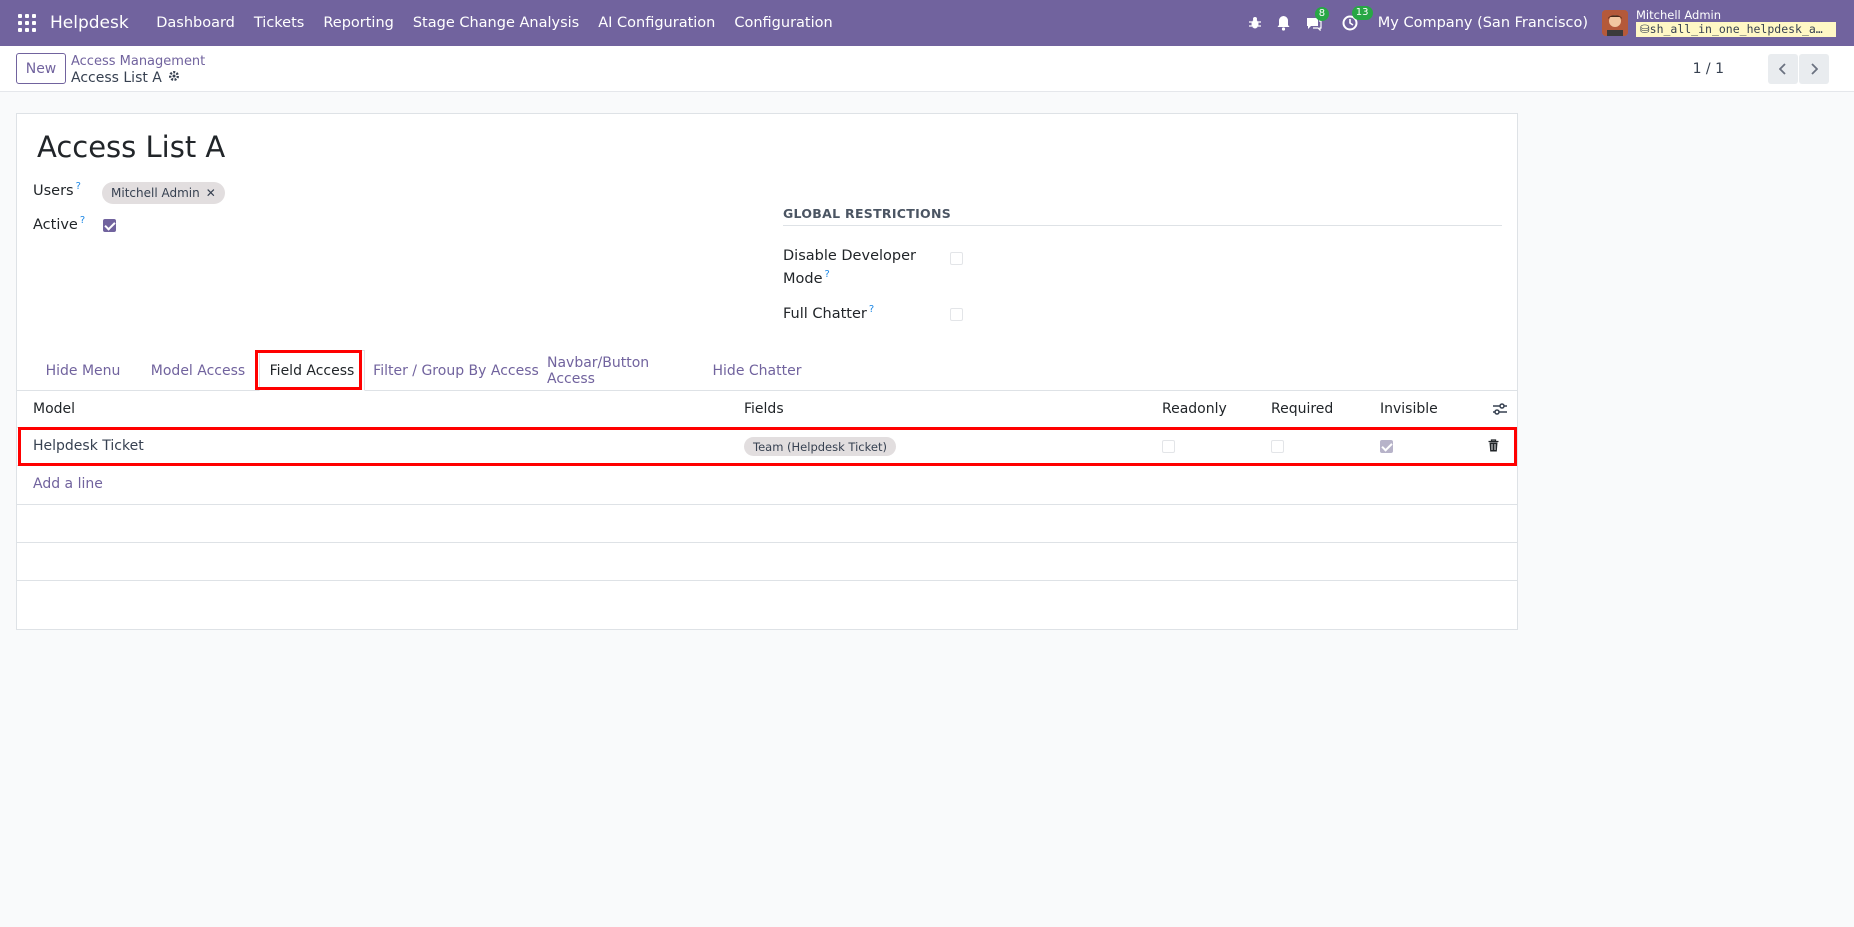 This screenshot has width=1854, height=927. I want to click on chevron-right-icon, so click(1814, 69).